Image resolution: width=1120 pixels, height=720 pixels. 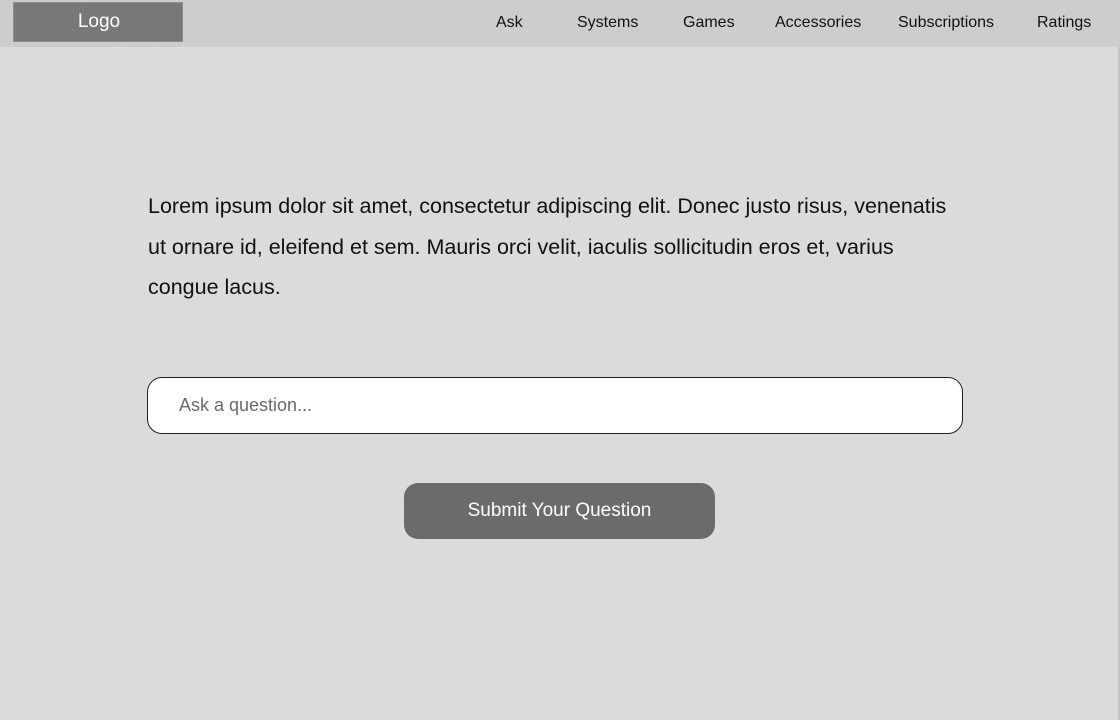 What do you see at coordinates (555, 405) in the screenshot?
I see `question-input` at bounding box center [555, 405].